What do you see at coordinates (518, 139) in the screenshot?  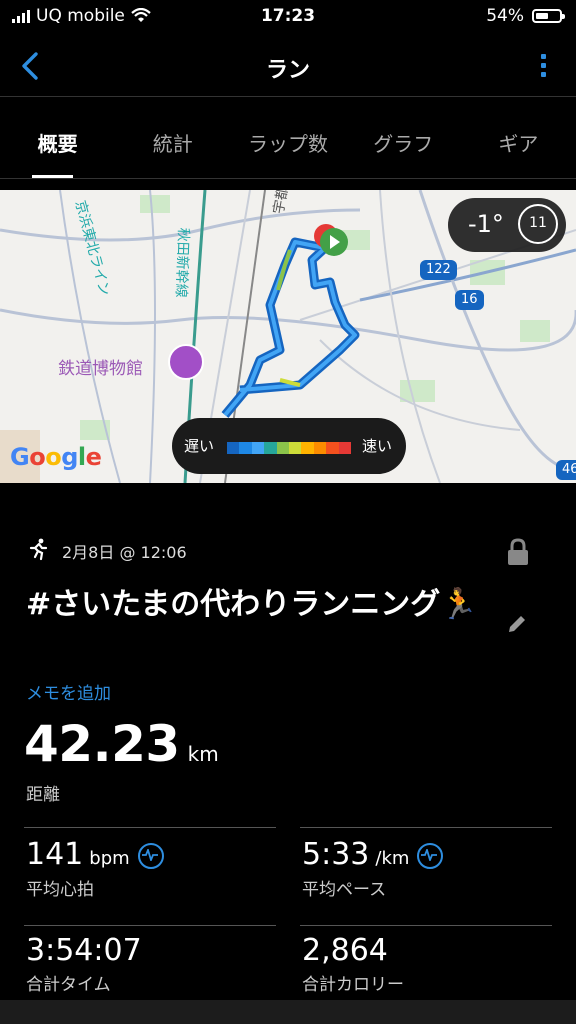 I see `tab-gear: ギア` at bounding box center [518, 139].